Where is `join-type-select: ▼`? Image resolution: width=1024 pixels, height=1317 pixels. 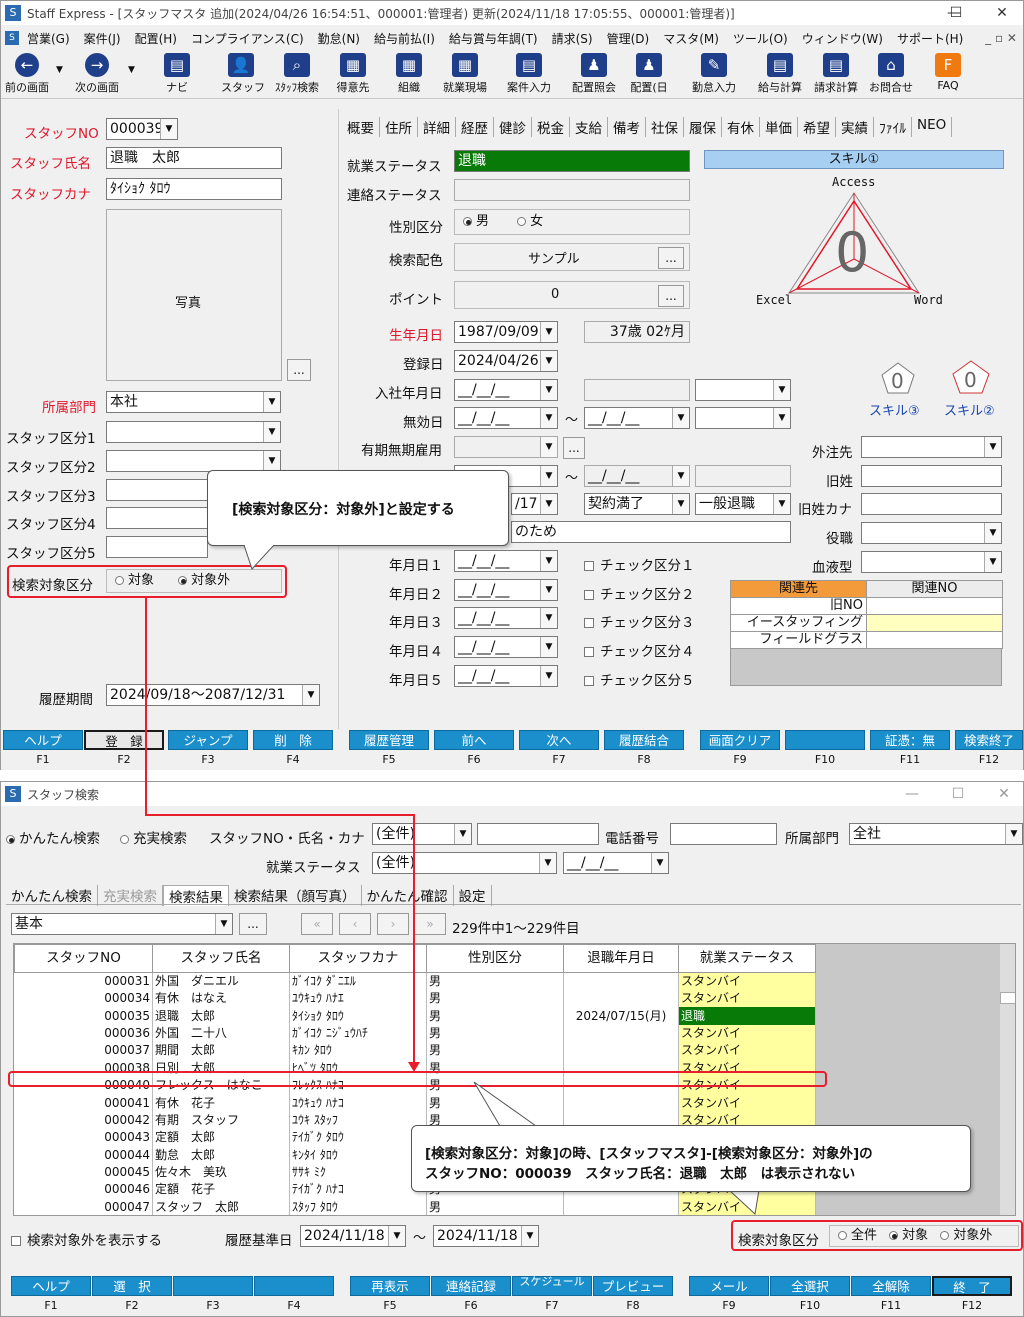 join-type-select: ▼ is located at coordinates (743, 390).